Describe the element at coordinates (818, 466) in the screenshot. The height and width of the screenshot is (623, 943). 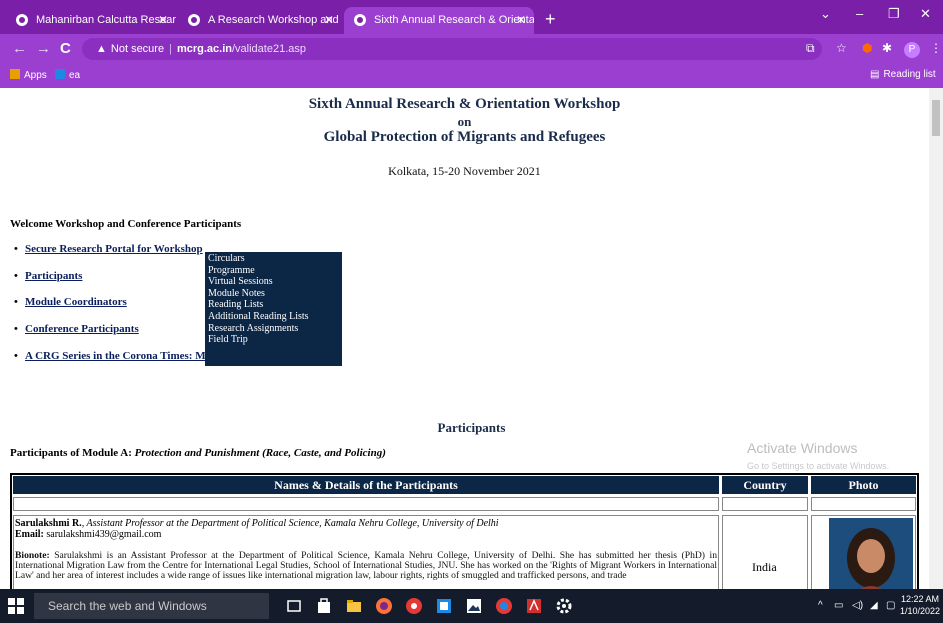
I see `activate-windows-subtitle: Go to Settings to activate Windows.` at that location.